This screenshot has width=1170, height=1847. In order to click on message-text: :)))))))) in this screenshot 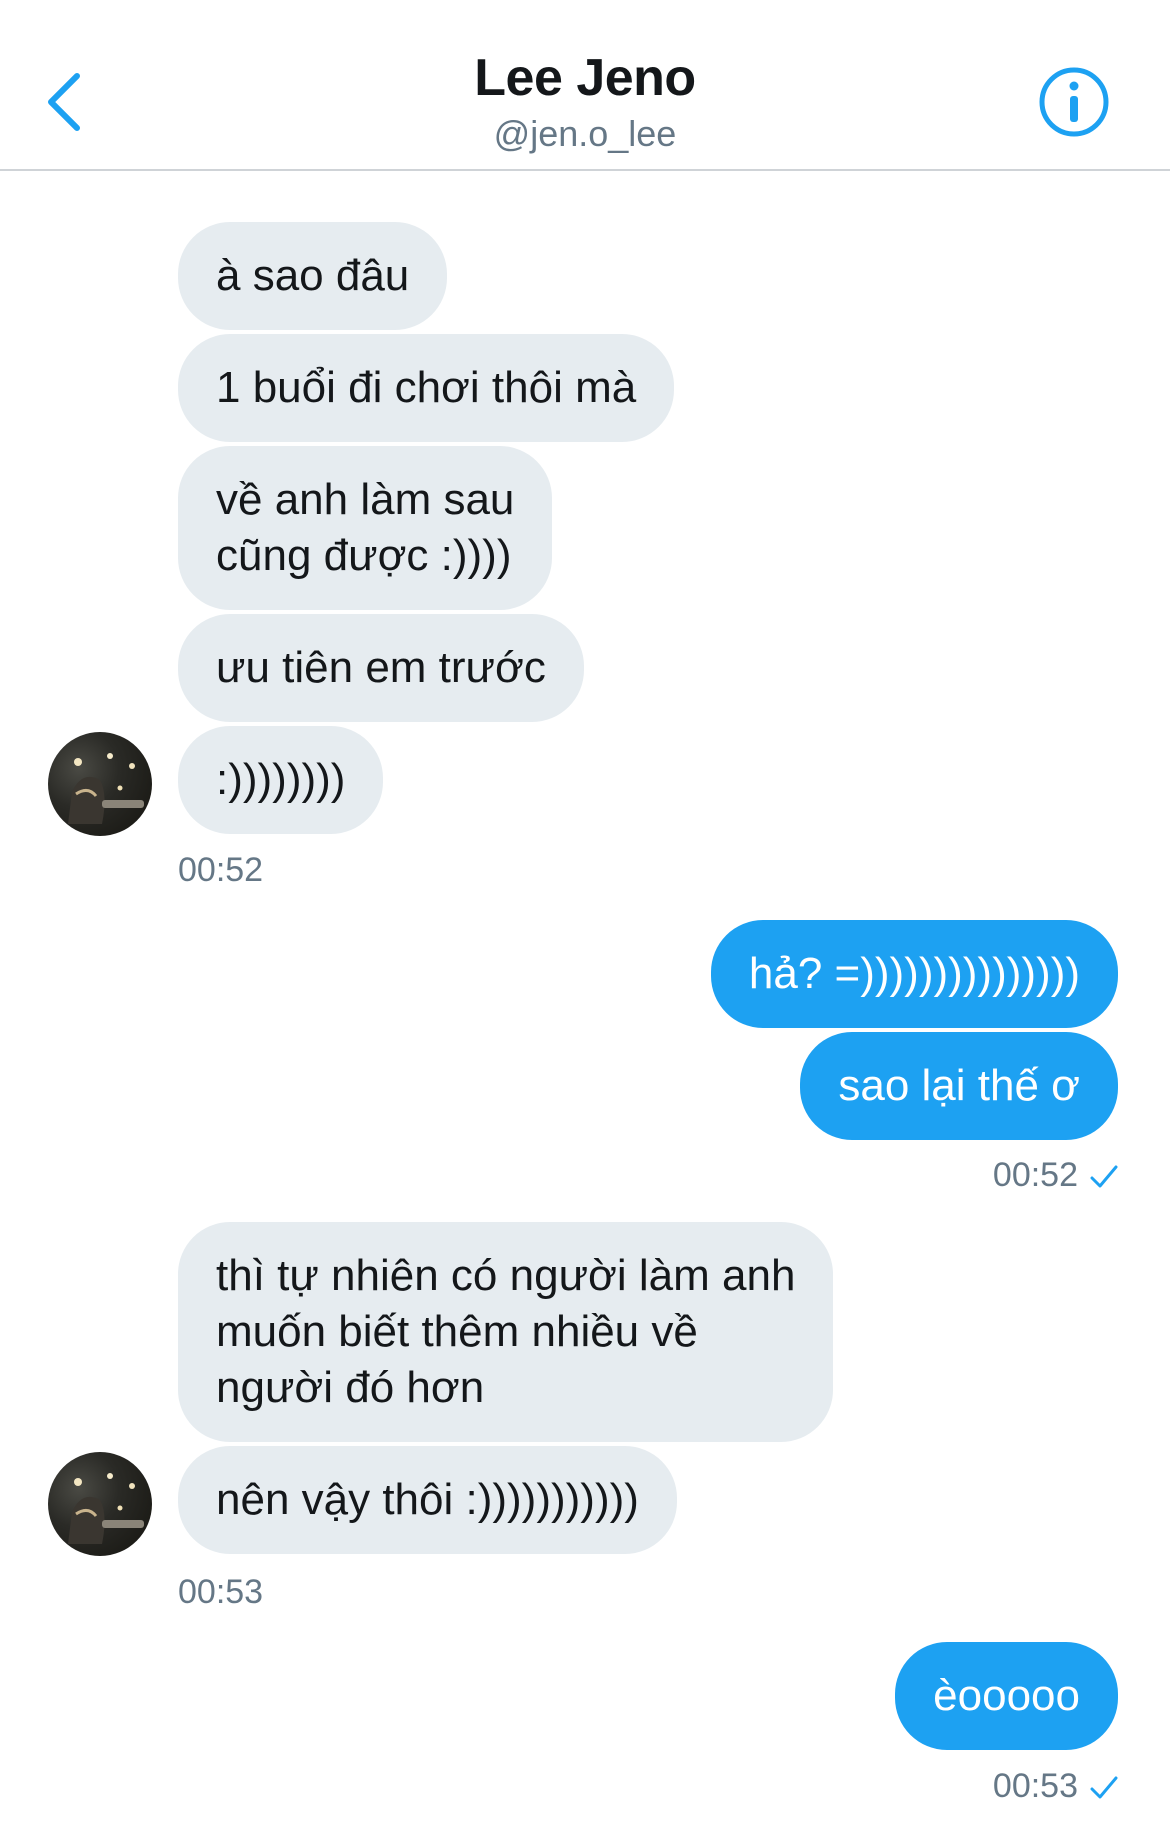, I will do `click(281, 779)`.